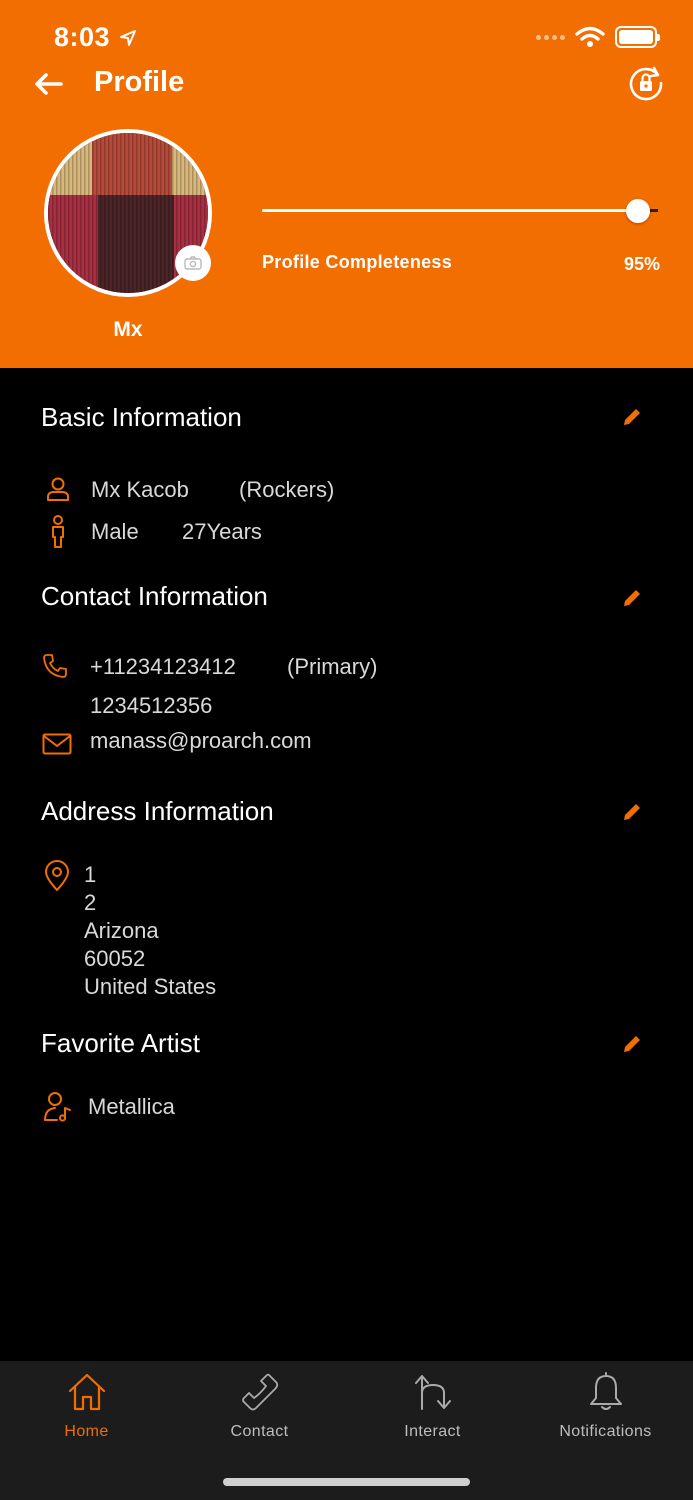  I want to click on location-arrow-icon, so click(128, 38).